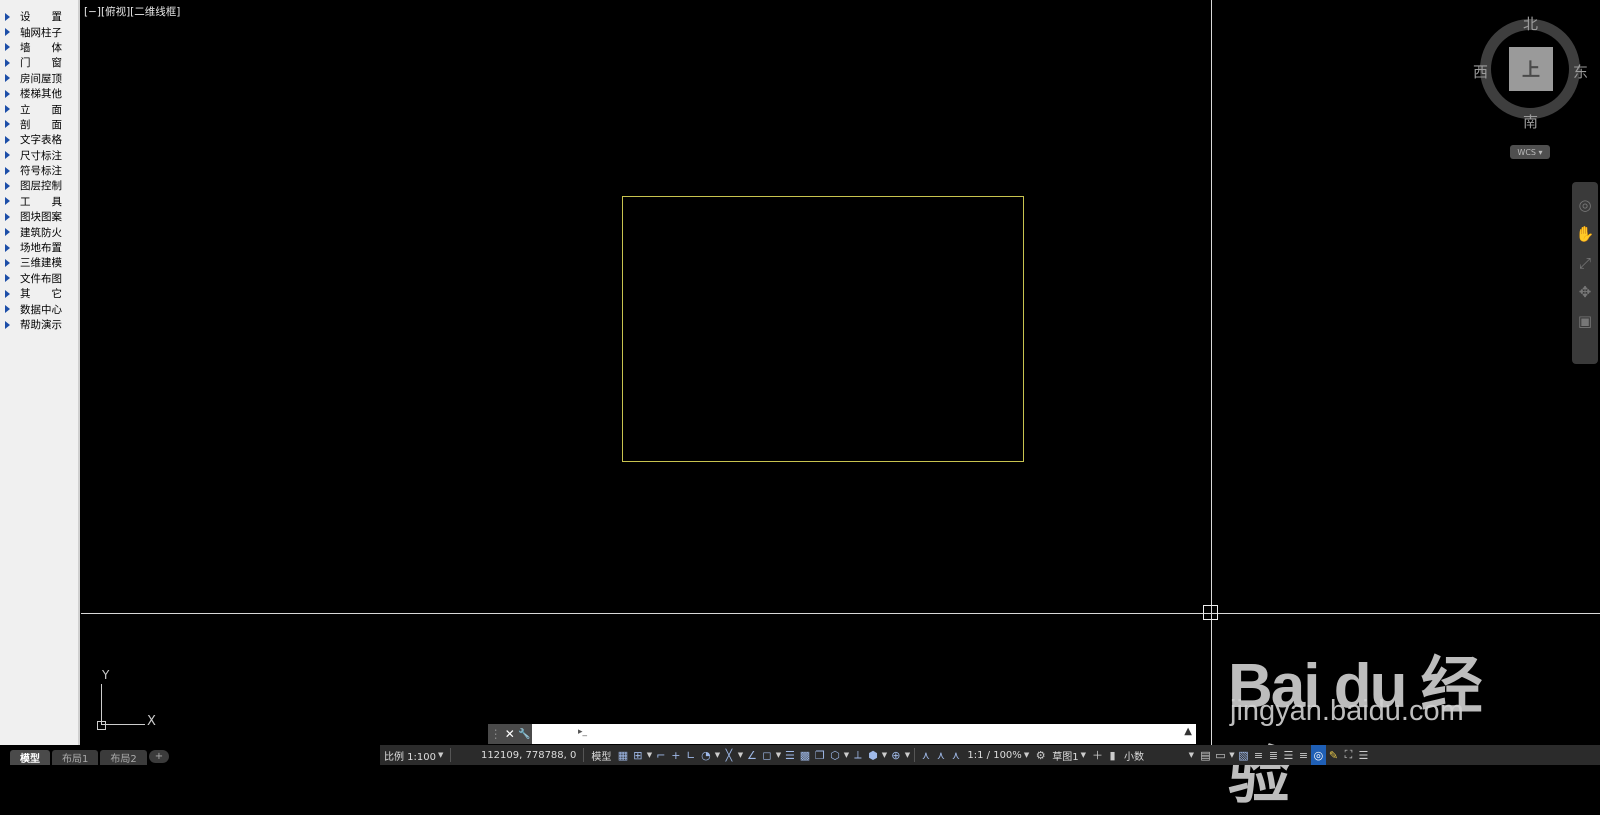 This screenshot has width=1600, height=815. What do you see at coordinates (834, 755) in the screenshot?
I see `3d-osnap-icon: ⬡` at bounding box center [834, 755].